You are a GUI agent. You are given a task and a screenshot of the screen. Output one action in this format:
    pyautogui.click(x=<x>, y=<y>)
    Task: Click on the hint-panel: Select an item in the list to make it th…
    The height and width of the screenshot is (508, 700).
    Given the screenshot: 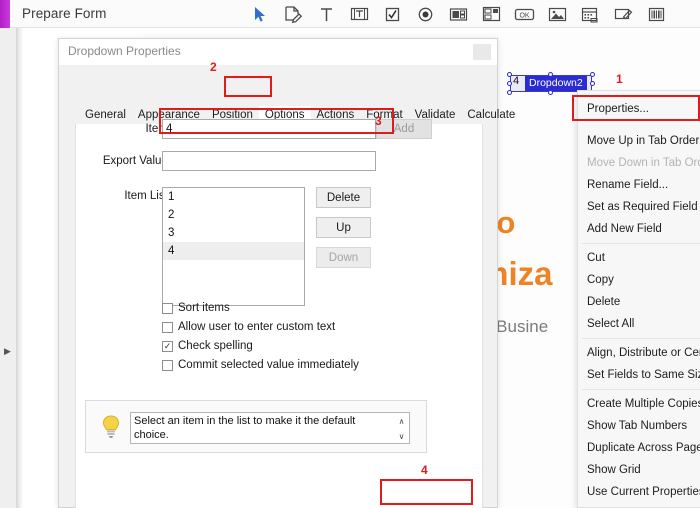 What is the action you would take?
    pyautogui.click(x=256, y=426)
    